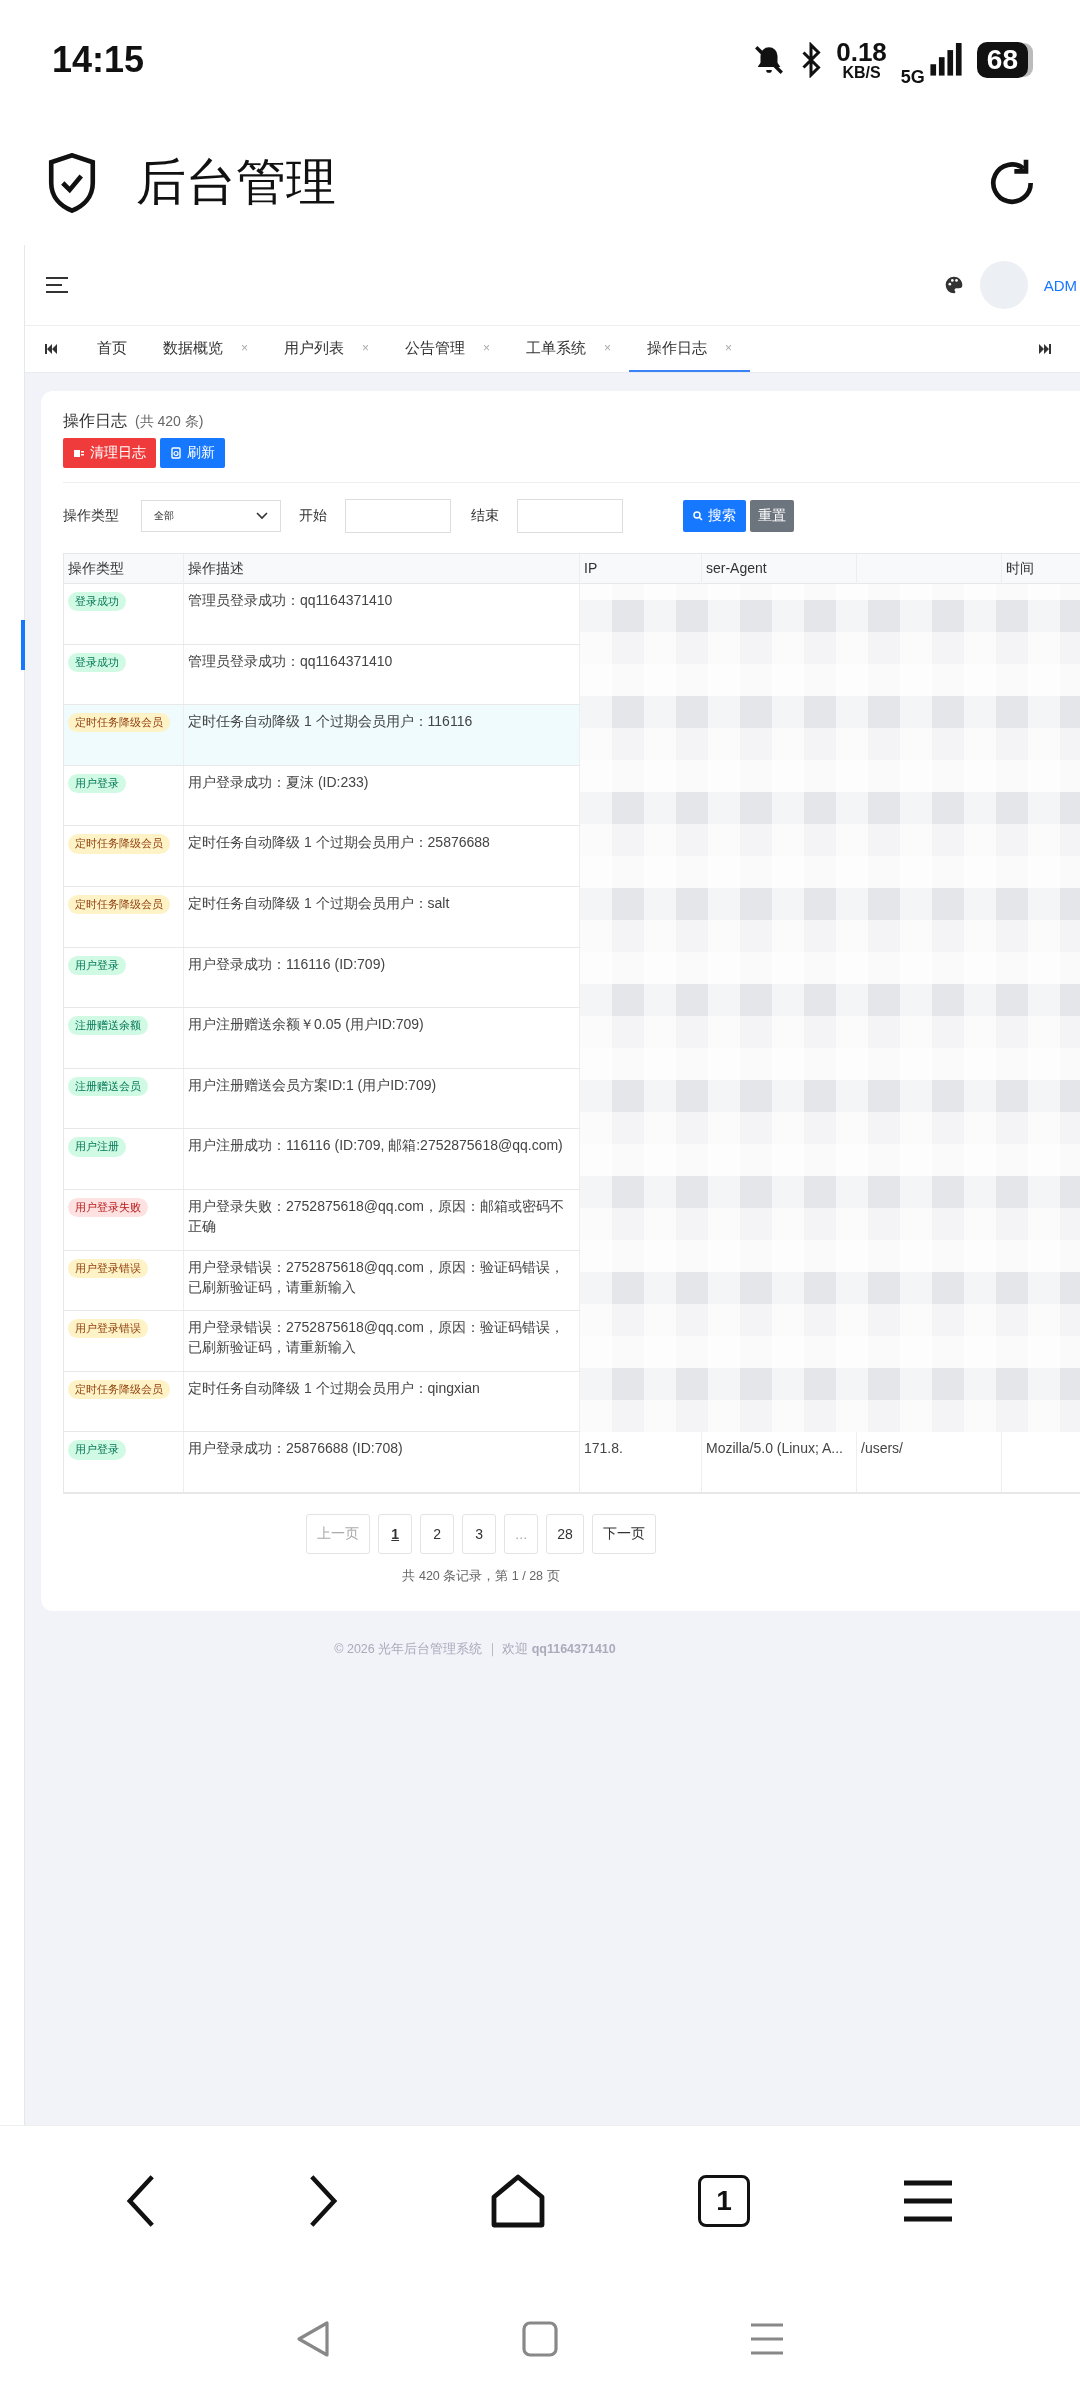  What do you see at coordinates (882, 1448) in the screenshot?
I see `table-cell: /users/` at bounding box center [882, 1448].